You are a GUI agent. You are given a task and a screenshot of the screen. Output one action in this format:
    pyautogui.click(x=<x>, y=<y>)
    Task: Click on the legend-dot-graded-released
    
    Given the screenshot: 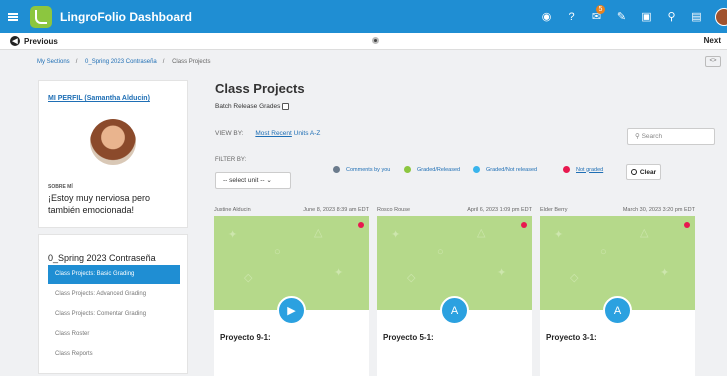 What is the action you would take?
    pyautogui.click(x=407, y=169)
    